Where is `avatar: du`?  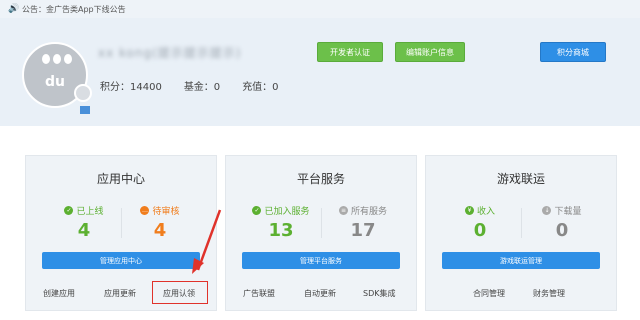
avatar: du is located at coordinates (57, 78).